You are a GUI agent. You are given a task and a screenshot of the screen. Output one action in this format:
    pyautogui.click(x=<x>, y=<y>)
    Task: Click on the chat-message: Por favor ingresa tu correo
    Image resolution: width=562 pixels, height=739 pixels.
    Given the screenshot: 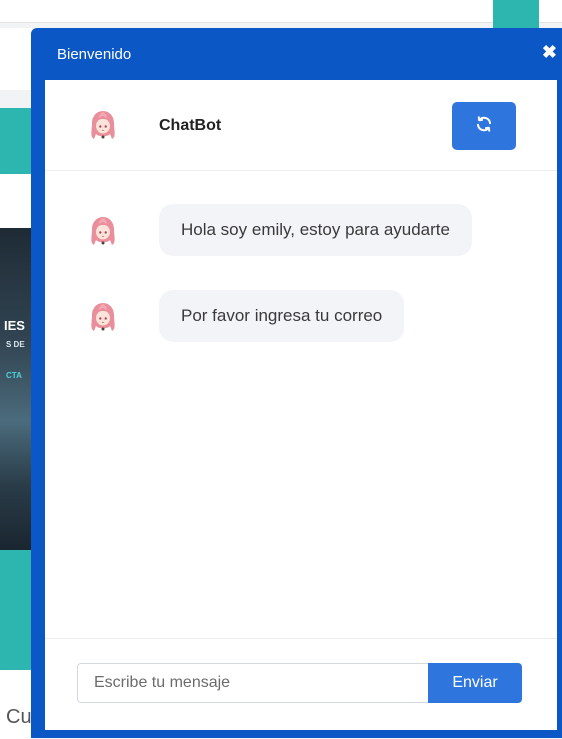 What is the action you would take?
    pyautogui.click(x=301, y=316)
    